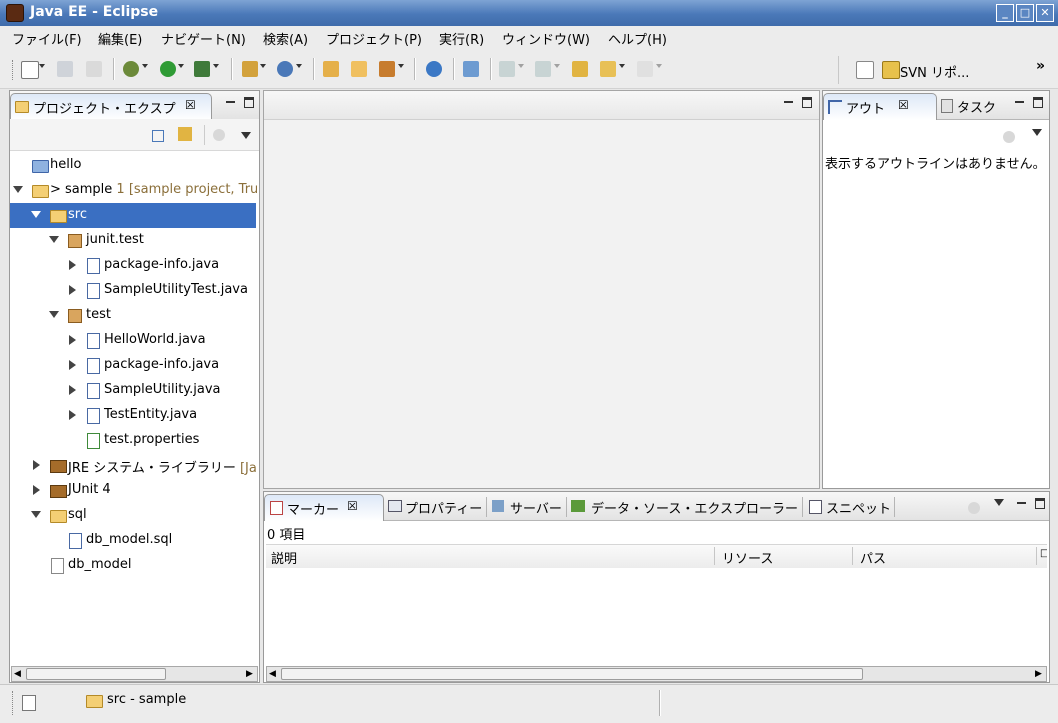  I want to click on tree-item-package-info-1: package-info.java, so click(133, 265).